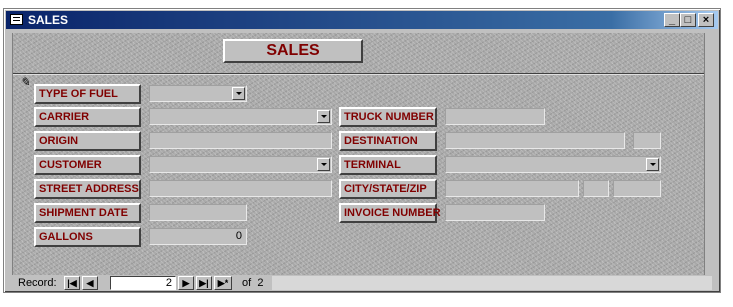 This screenshot has height=307, width=733. What do you see at coordinates (90, 283) in the screenshot?
I see `previous-record-button: ◀` at bounding box center [90, 283].